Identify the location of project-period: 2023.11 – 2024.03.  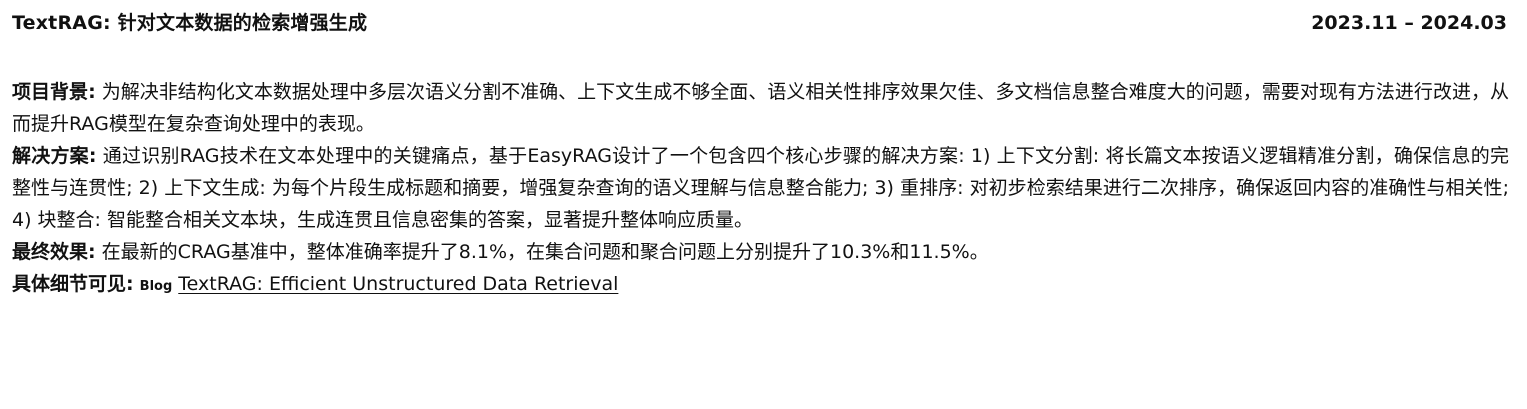
(1409, 23).